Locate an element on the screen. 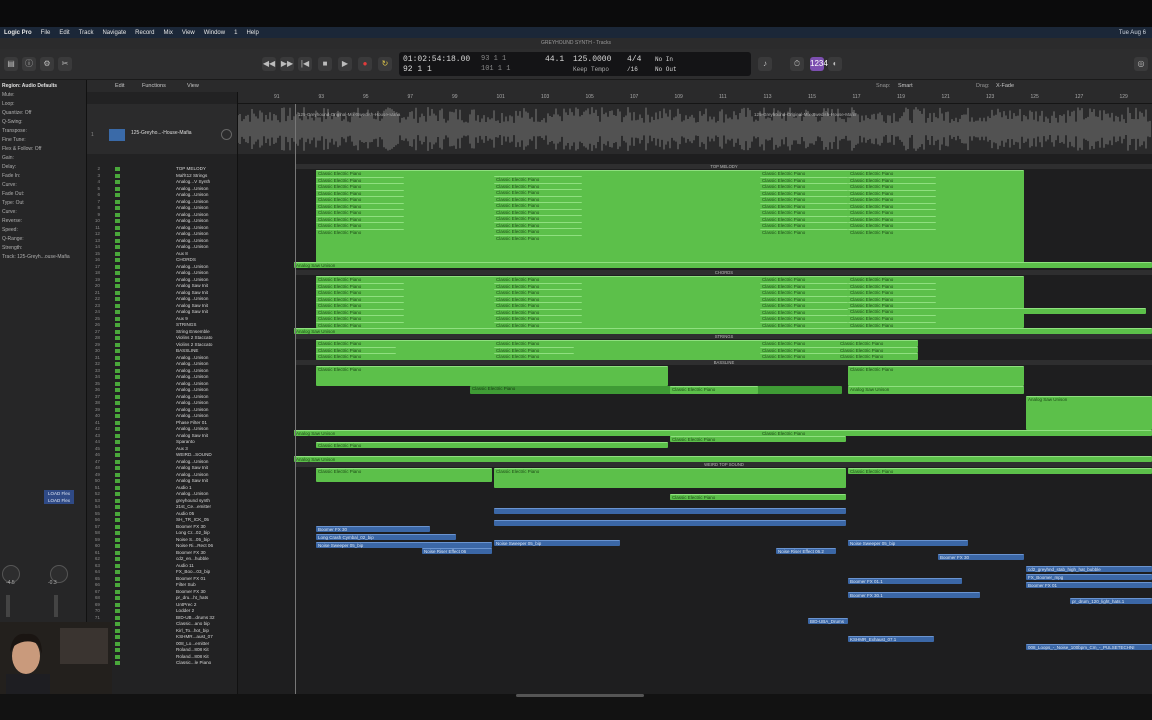 Image resolution: width=1152 pixels, height=720 pixels. region: KSHMR_Exhaust_07.1 is located at coordinates (891, 639).